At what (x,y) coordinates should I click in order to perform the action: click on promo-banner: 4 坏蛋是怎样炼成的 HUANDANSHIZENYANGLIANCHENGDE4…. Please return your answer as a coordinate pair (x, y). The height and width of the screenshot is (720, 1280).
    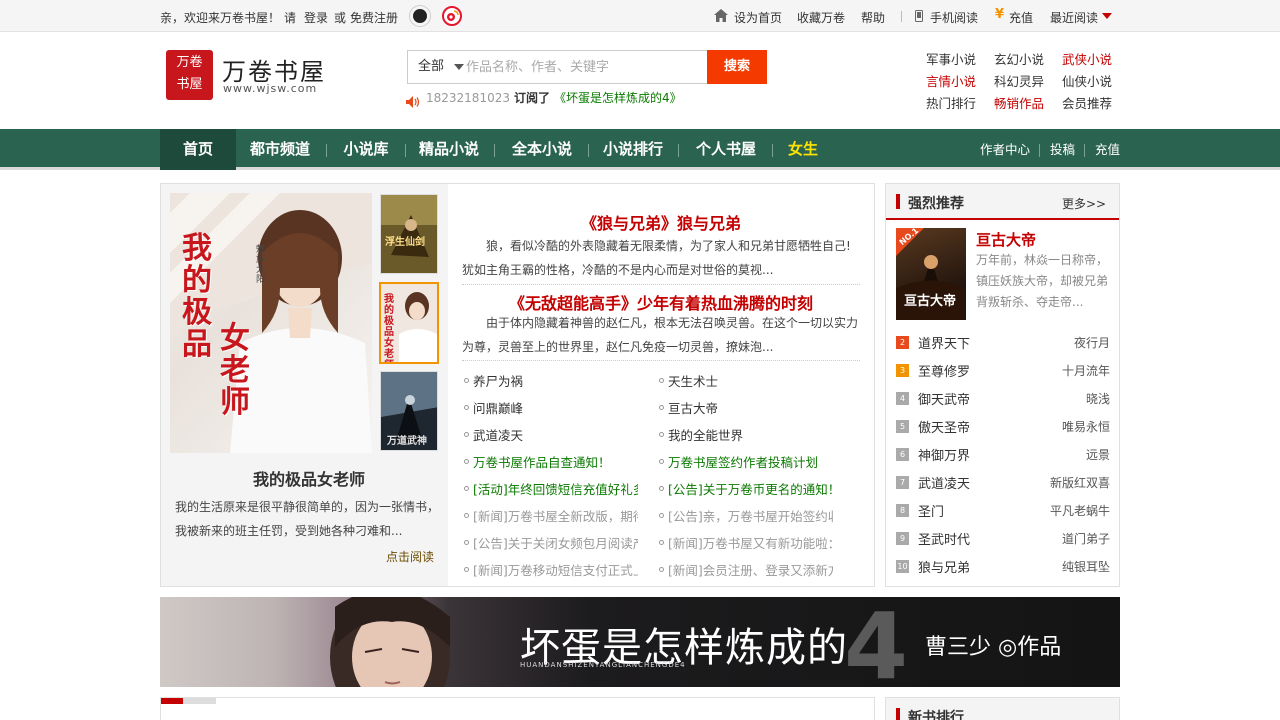
    Looking at the image, I should click on (640, 642).